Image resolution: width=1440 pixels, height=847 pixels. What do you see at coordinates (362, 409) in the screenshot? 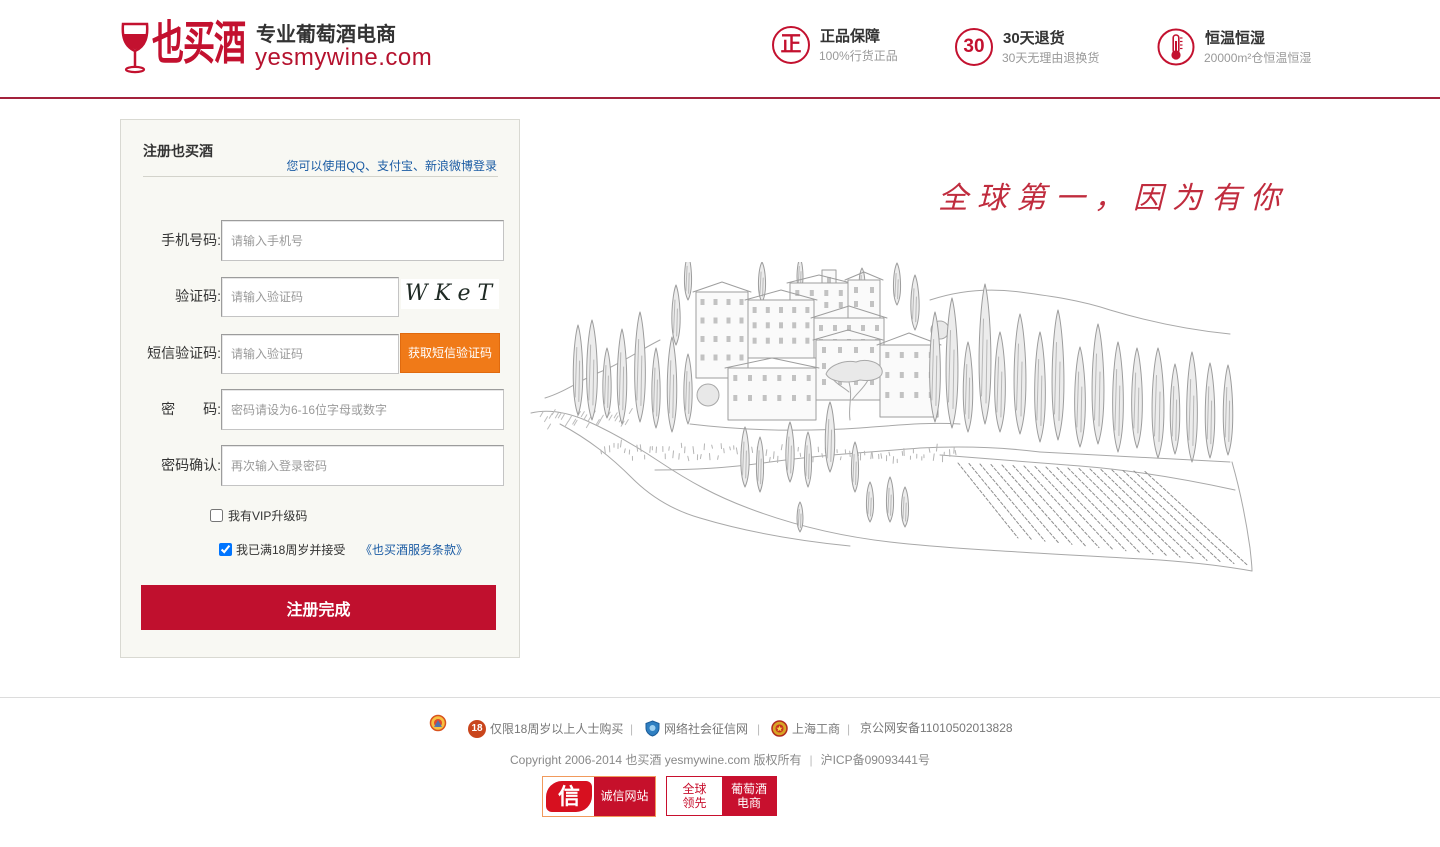
I see `password-input` at bounding box center [362, 409].